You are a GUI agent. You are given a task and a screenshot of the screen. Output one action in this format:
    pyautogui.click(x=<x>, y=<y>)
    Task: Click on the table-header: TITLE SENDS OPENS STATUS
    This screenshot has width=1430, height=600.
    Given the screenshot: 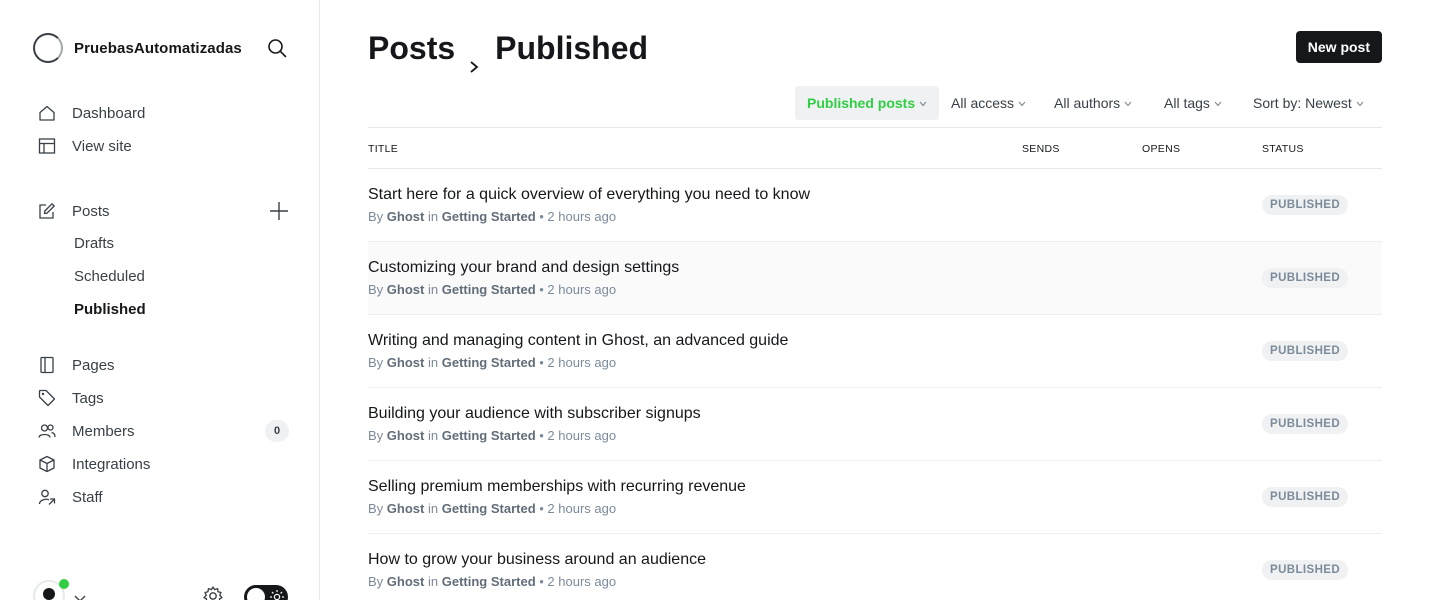 What is the action you would take?
    pyautogui.click(x=875, y=148)
    